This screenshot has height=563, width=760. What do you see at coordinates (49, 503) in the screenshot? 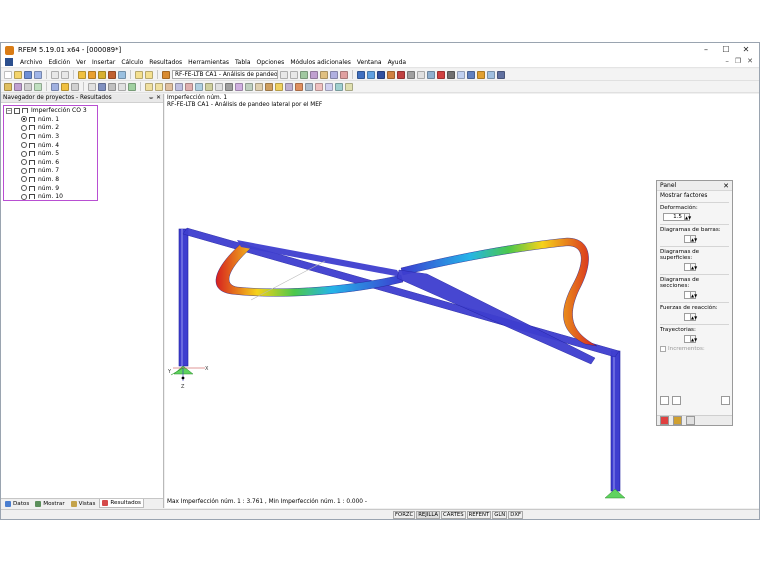
I see `tab-mostrar: Mostrar` at bounding box center [49, 503].